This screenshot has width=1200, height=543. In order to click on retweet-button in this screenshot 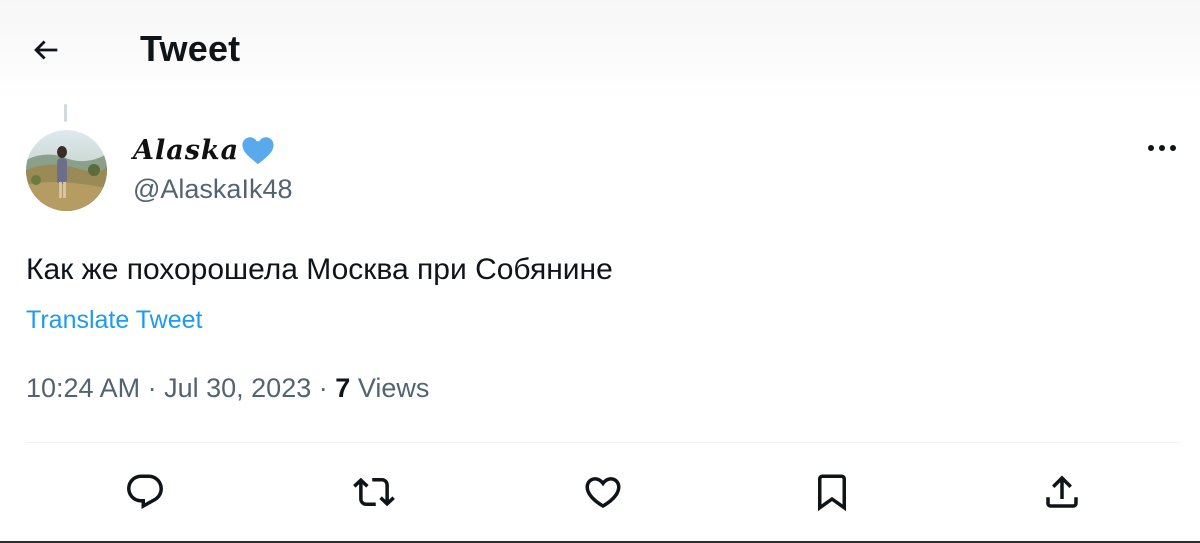, I will do `click(374, 492)`.